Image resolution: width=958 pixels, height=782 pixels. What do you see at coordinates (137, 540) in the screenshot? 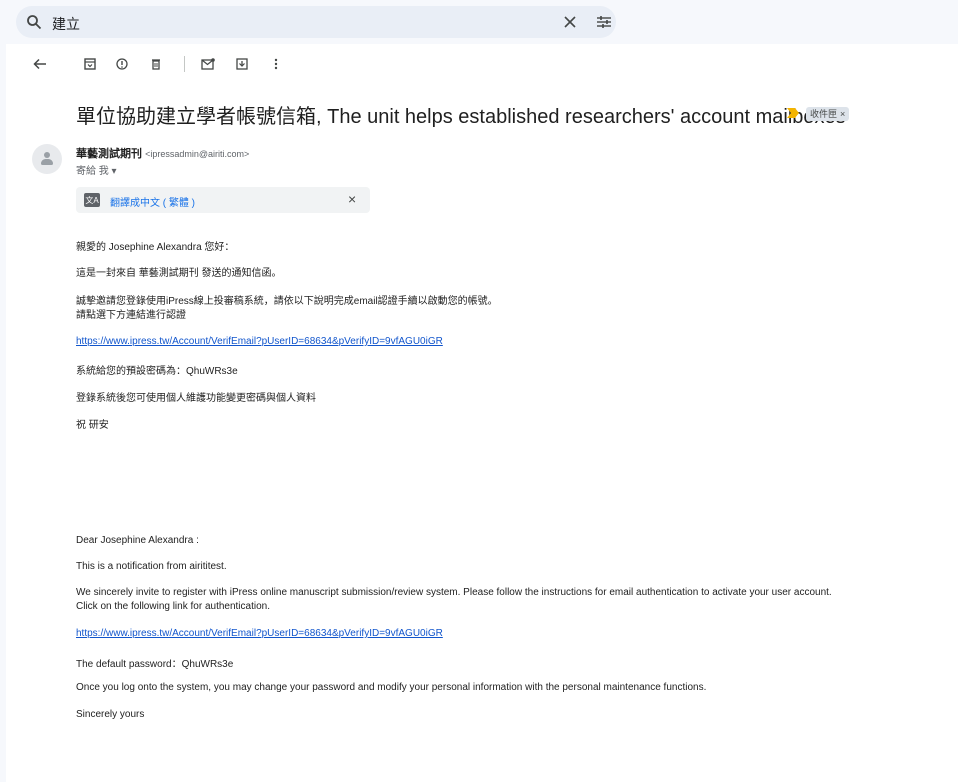
I see `body-en-greeting: Dear Josephine Alexandra :` at bounding box center [137, 540].